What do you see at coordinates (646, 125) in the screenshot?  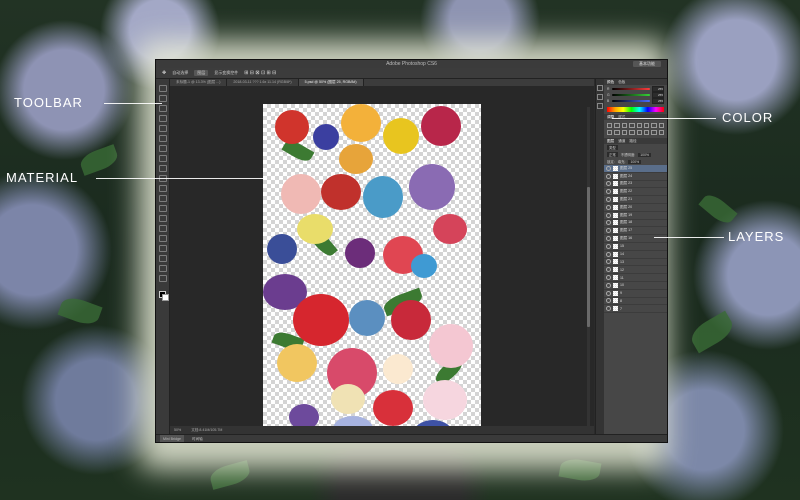 I see `hue-saturation-icon` at bounding box center [646, 125].